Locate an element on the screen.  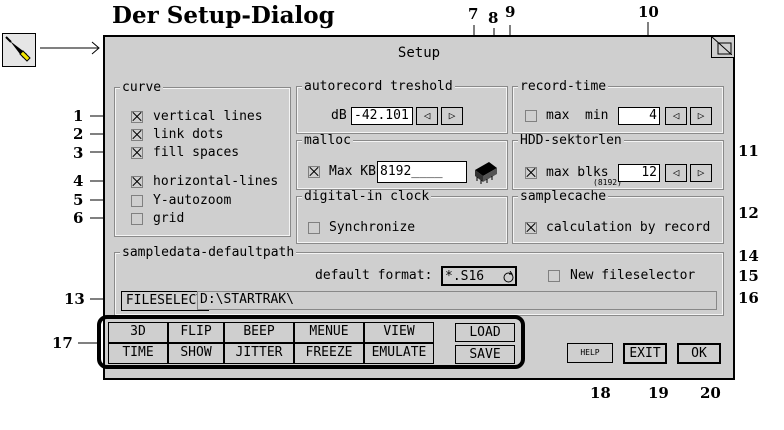
record-time-increase-button: ▷ is located at coordinates (701, 116).